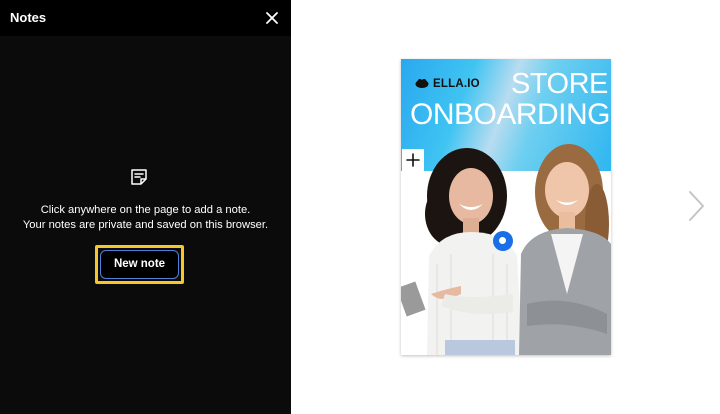  I want to click on headline-line2: ONBOARDING, so click(510, 114).